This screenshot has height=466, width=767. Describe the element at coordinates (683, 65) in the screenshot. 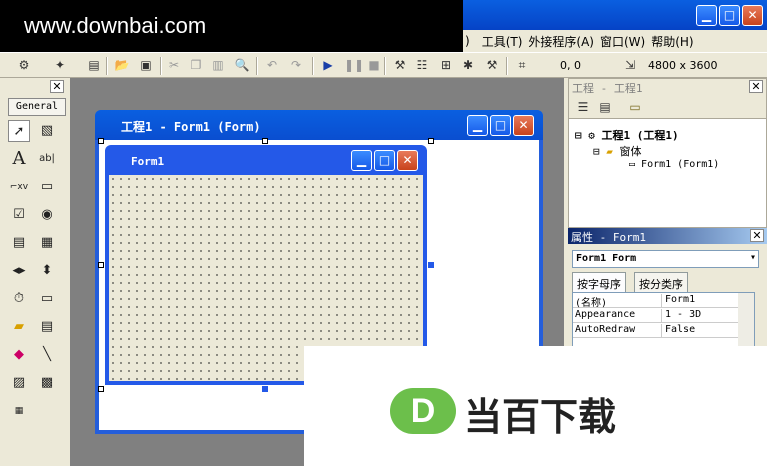

I see `size-readout: 4800 x 3600` at that location.